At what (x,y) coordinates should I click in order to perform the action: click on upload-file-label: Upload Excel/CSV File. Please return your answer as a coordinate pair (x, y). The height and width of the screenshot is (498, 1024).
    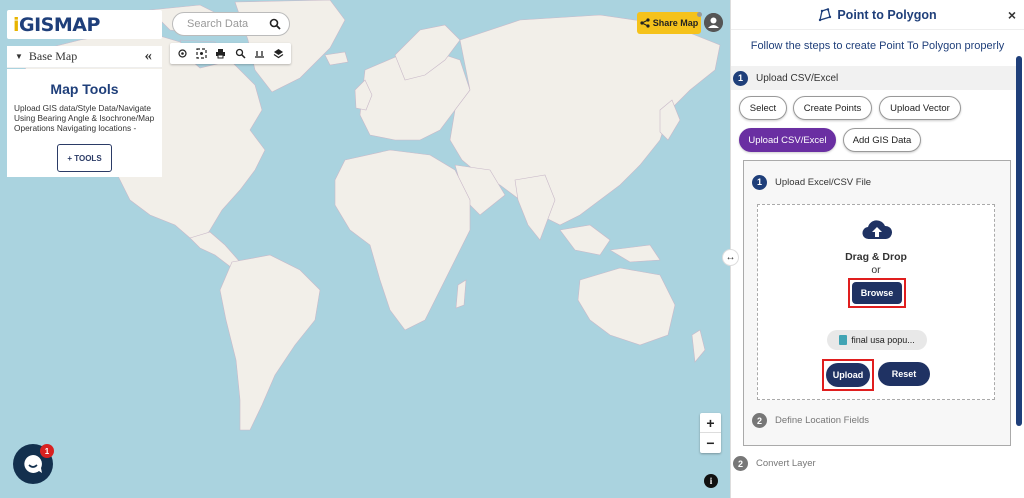
    Looking at the image, I should click on (823, 182).